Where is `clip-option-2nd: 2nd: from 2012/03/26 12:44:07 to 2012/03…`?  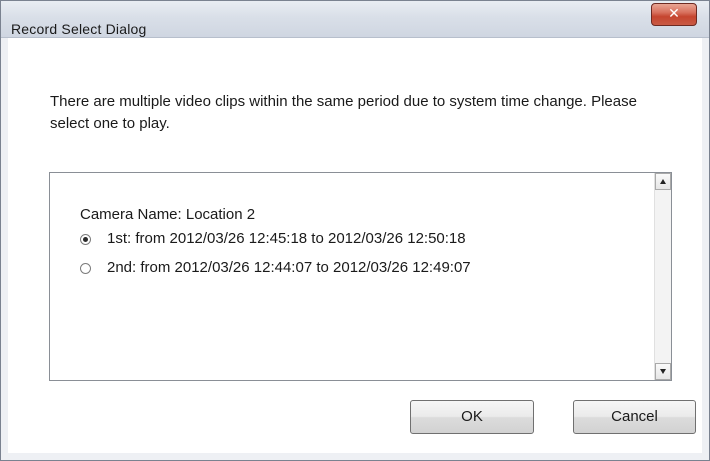
clip-option-2nd: 2nd: from 2012/03/26 12:44:07 to 2012/03… is located at coordinates (275, 273).